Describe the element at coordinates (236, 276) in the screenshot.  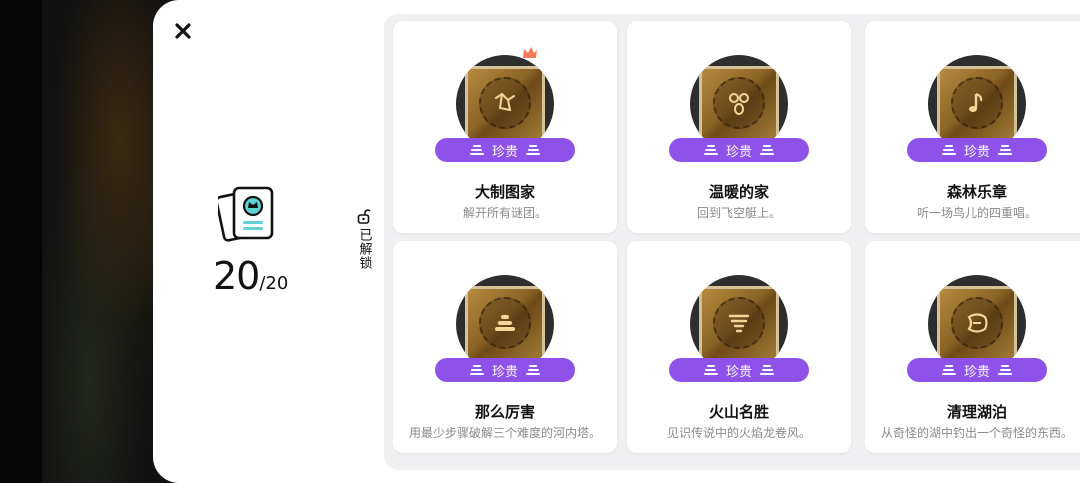
I see `count-current: 20` at that location.